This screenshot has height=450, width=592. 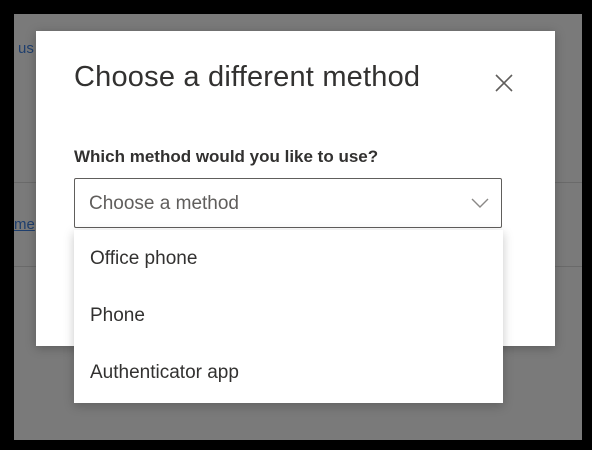 What do you see at coordinates (247, 77) in the screenshot?
I see `dialog-title: Choose a different method` at bounding box center [247, 77].